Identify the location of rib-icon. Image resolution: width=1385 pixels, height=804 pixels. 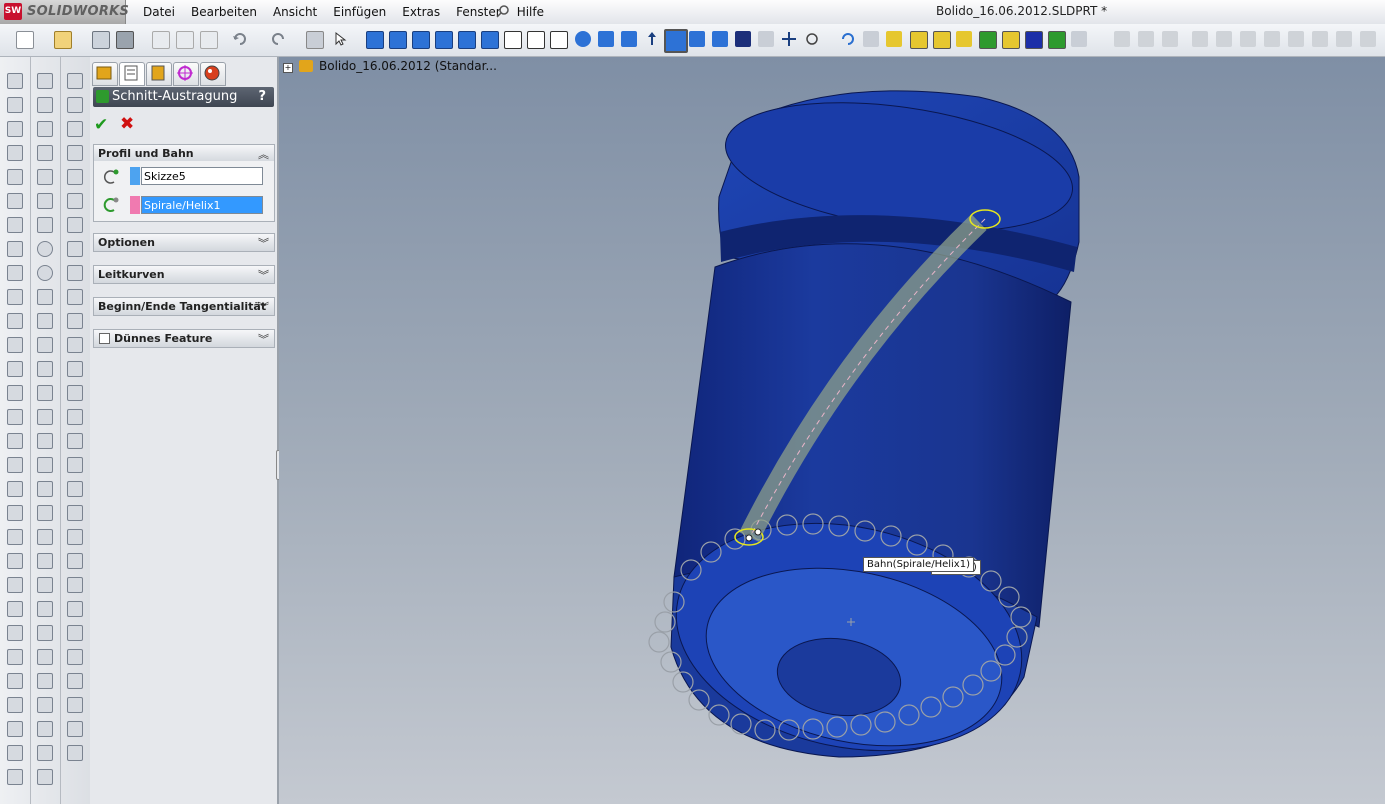
(1272, 39).